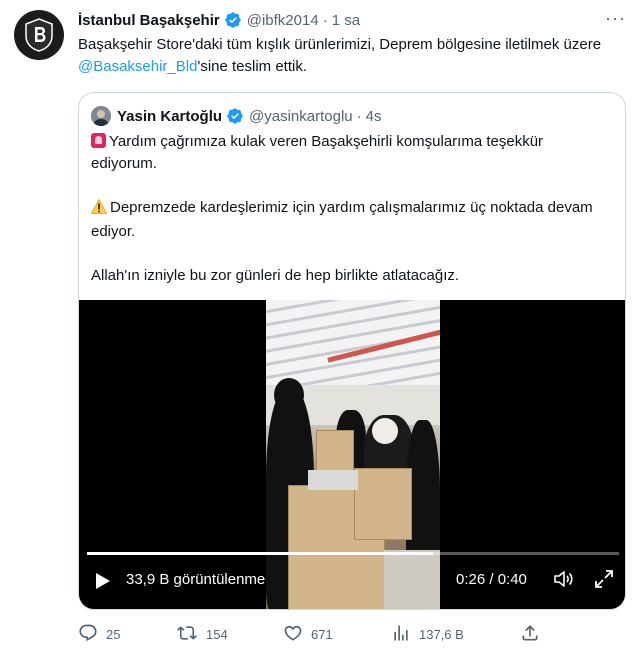  Describe the element at coordinates (322, 634) in the screenshot. I see `like-count: 671` at that location.